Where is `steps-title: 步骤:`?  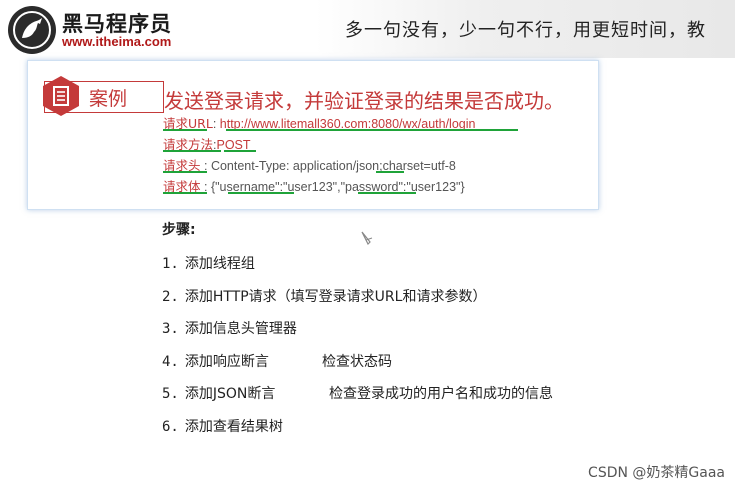
steps-title: 步骤: is located at coordinates (179, 230).